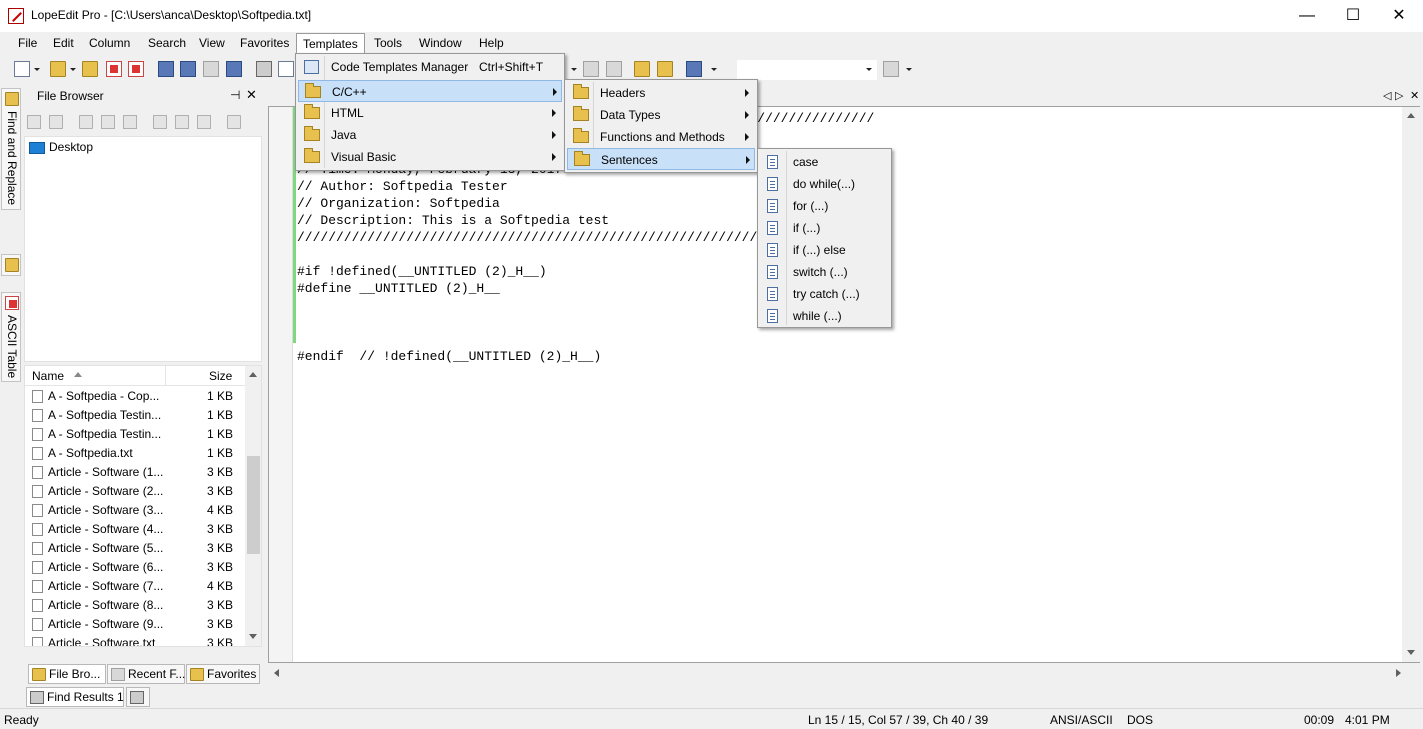  I want to click on file-row: A - Softpedia.txt 1 KB, so click(135, 453).